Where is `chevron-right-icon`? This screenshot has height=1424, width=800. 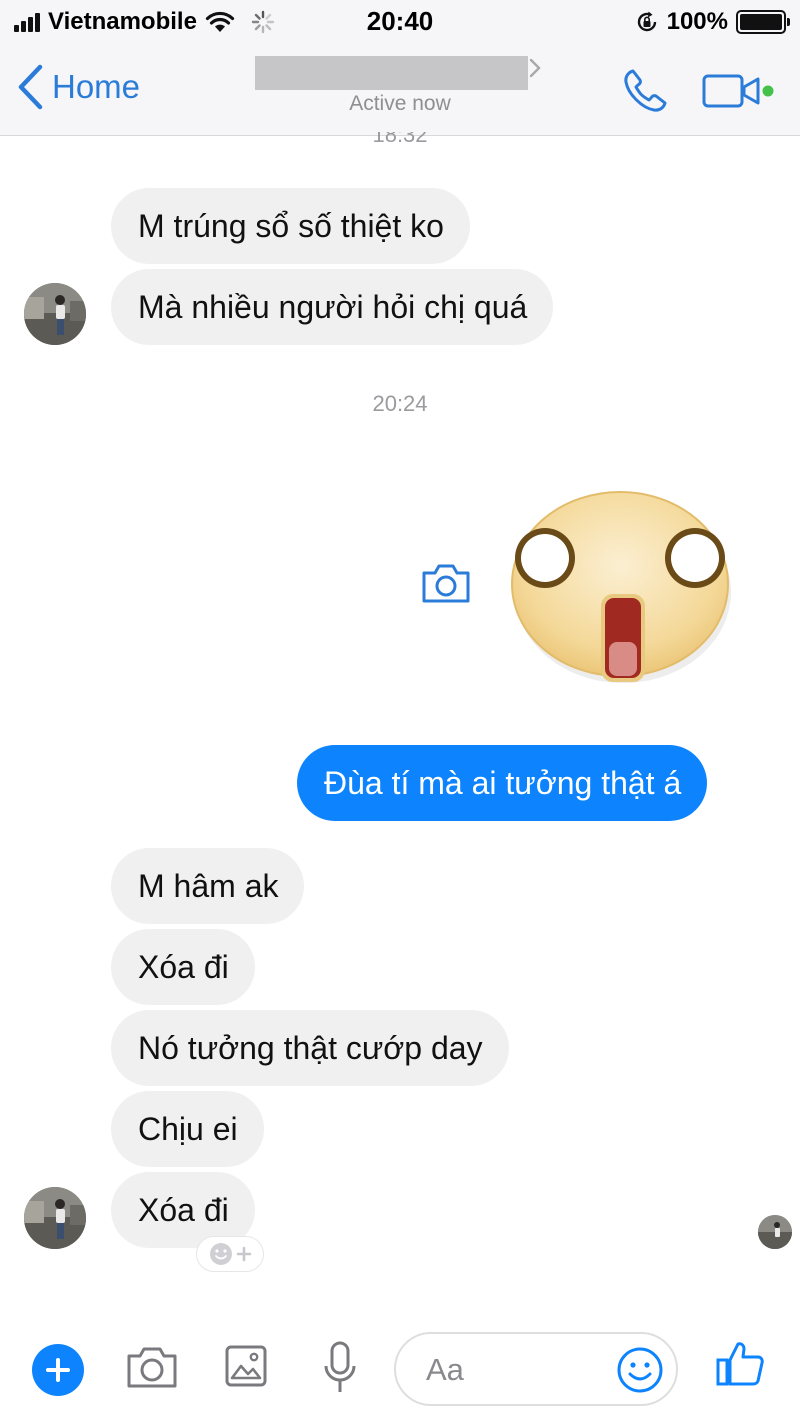 chevron-right-icon is located at coordinates (535, 68).